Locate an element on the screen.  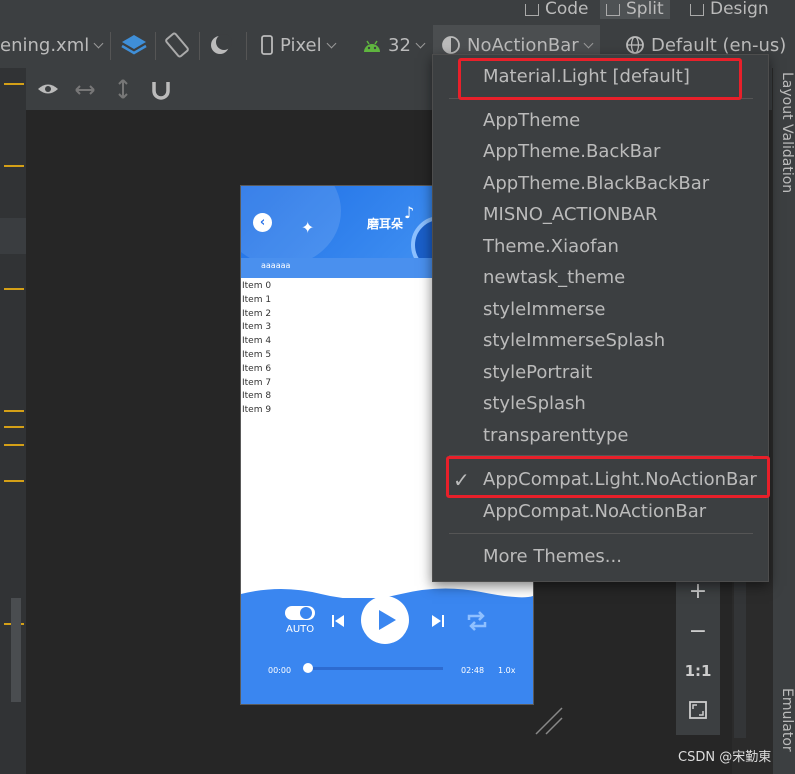
split-view-label: Split is located at coordinates (645, 9).